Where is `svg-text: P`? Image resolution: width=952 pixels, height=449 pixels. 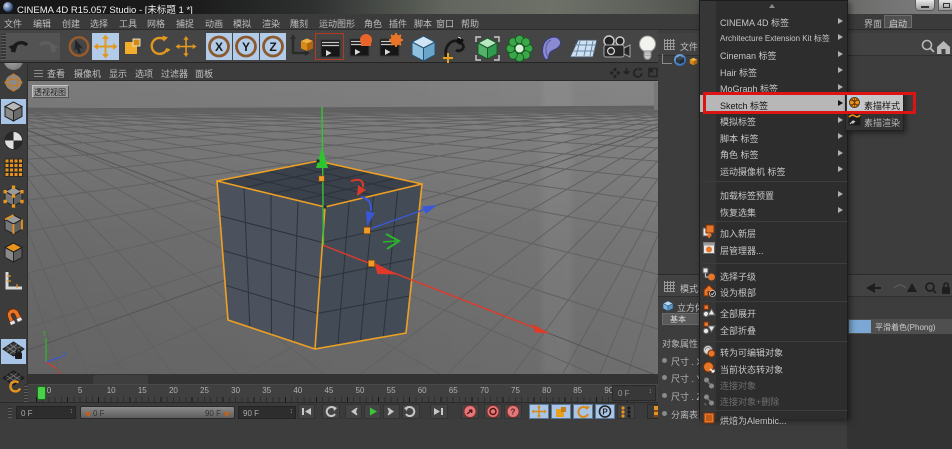
svg-text: P is located at coordinates (605, 412).